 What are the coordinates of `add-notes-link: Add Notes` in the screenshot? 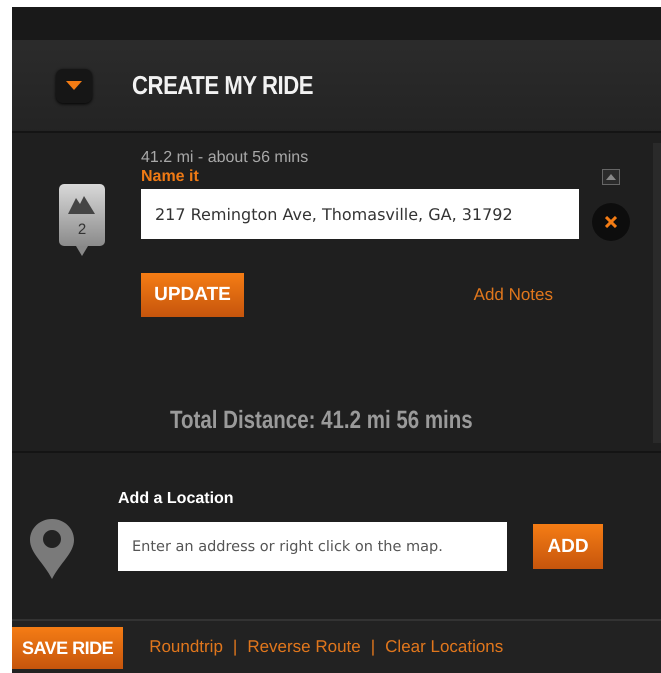 It's located at (513, 295).